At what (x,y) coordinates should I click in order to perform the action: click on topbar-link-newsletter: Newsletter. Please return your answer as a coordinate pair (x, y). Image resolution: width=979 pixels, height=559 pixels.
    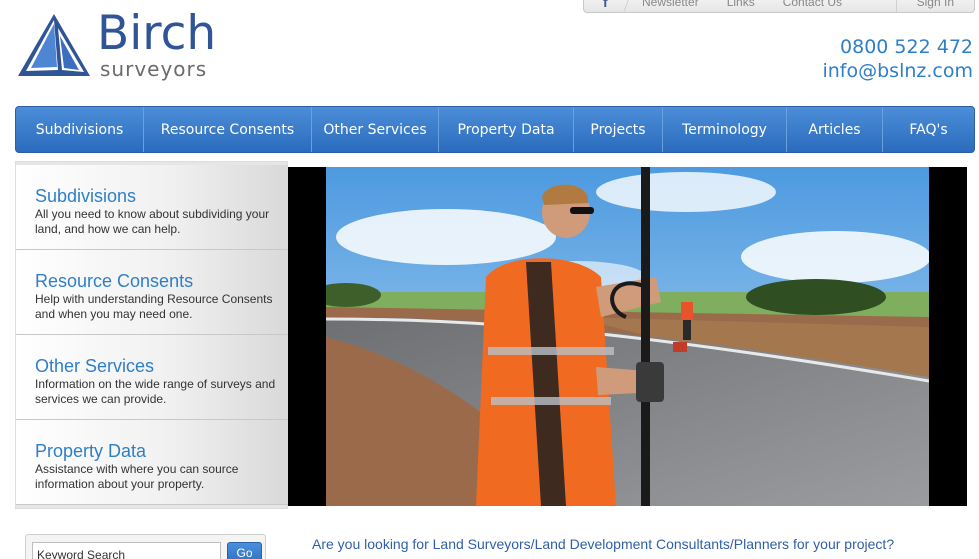
    Looking at the image, I should click on (670, 4).